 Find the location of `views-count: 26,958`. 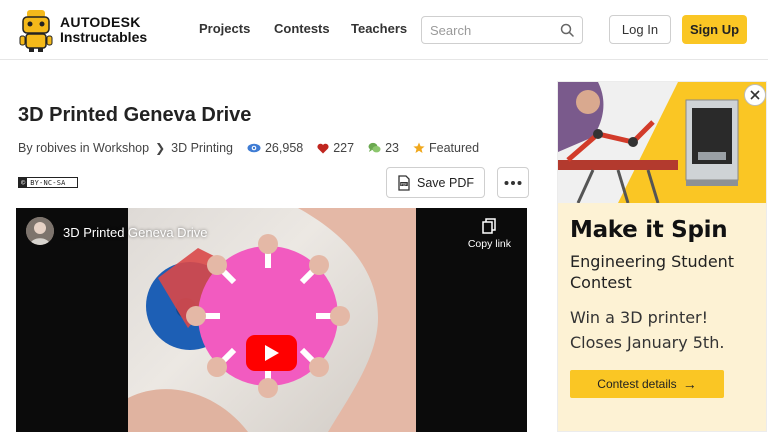

views-count: 26,958 is located at coordinates (284, 148).